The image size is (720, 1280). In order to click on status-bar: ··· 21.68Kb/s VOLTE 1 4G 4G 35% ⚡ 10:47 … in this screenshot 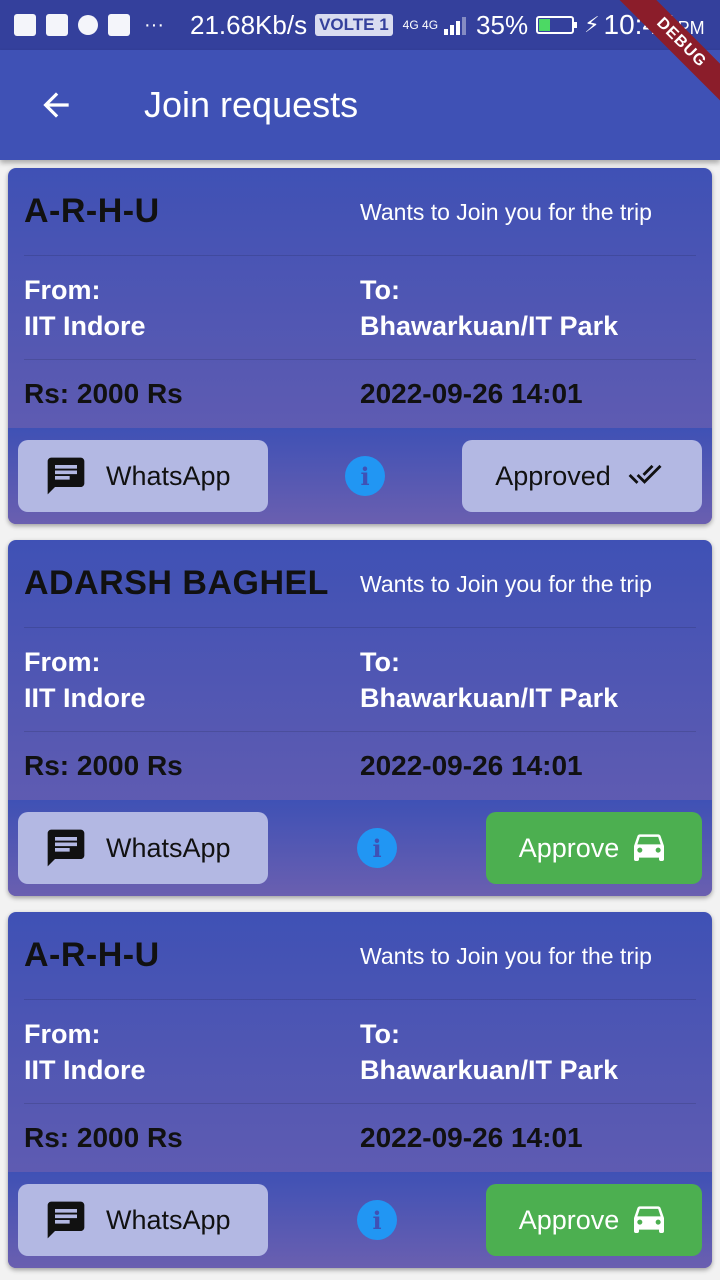, I will do `click(360, 25)`.